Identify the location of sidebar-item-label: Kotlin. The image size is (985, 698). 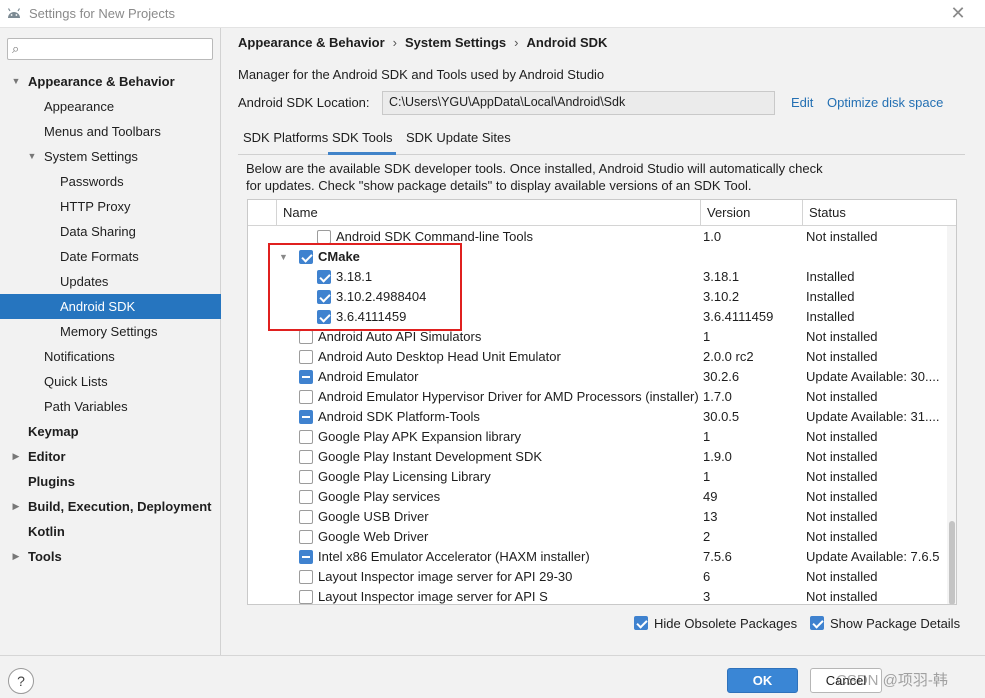
(46, 531).